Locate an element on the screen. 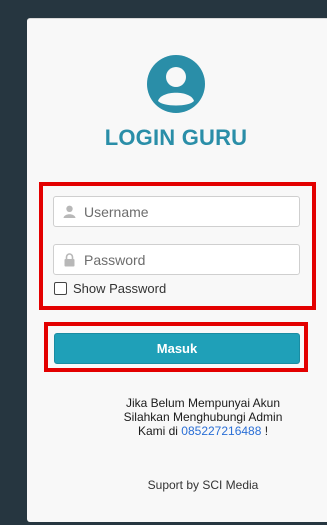 The image size is (327, 525). info-line-3-prefix: Kami di is located at coordinates (159, 431).